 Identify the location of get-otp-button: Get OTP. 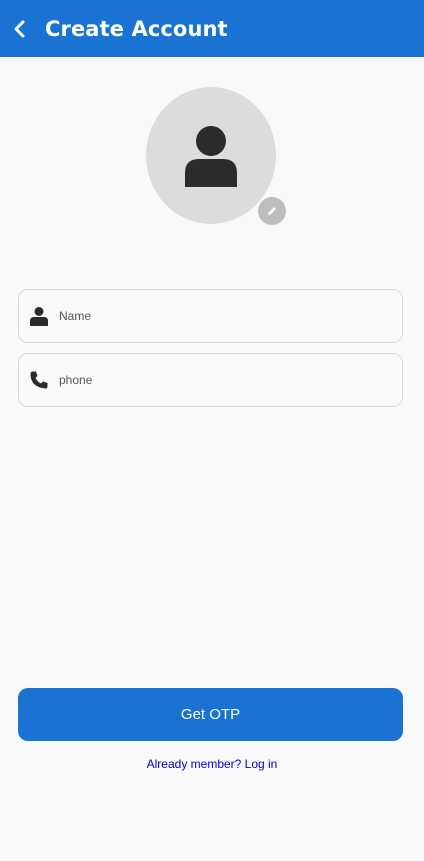
(210, 714).